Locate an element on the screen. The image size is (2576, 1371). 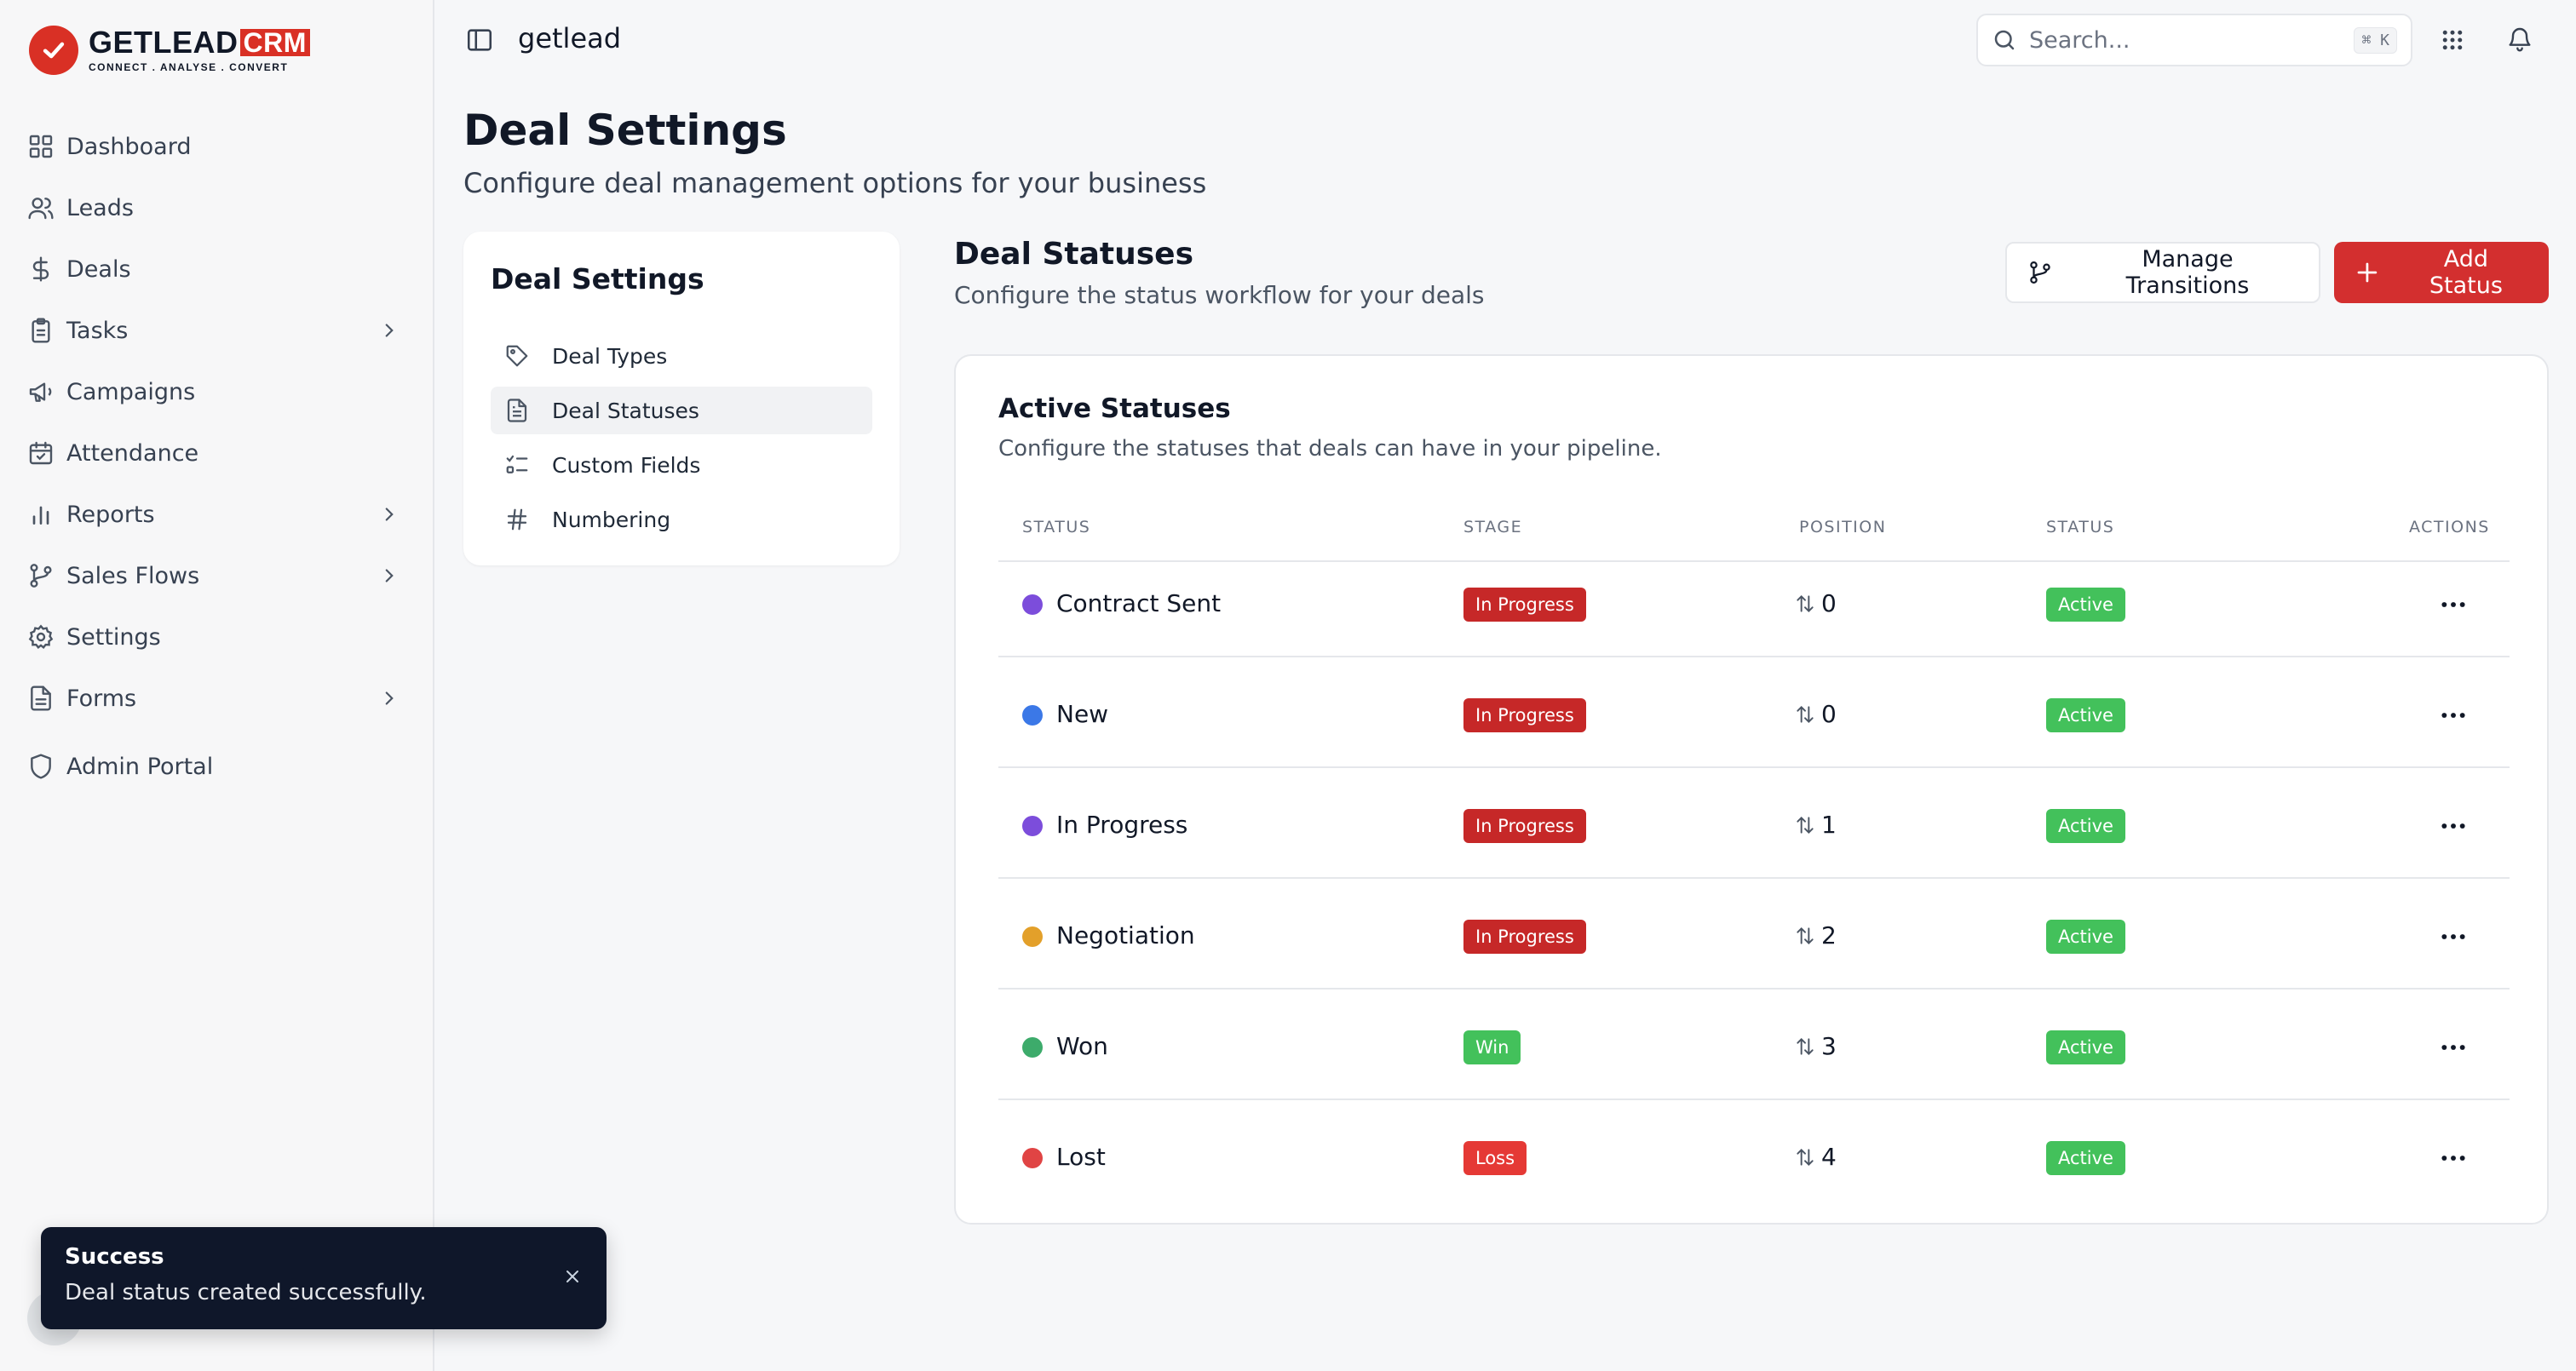
checkmark-logo-icon is located at coordinates (54, 50).